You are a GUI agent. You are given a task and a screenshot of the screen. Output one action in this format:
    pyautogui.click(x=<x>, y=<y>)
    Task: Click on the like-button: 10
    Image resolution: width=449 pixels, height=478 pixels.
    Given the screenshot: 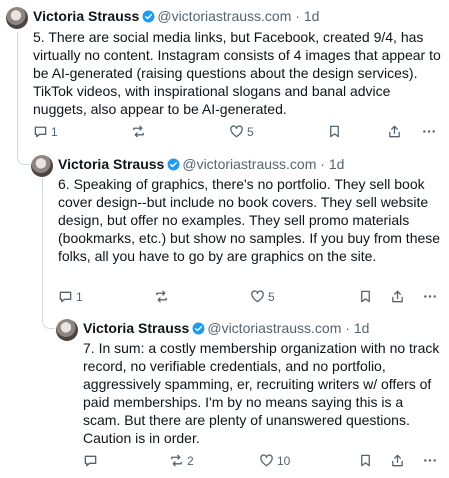 What is the action you would take?
    pyautogui.click(x=274, y=460)
    